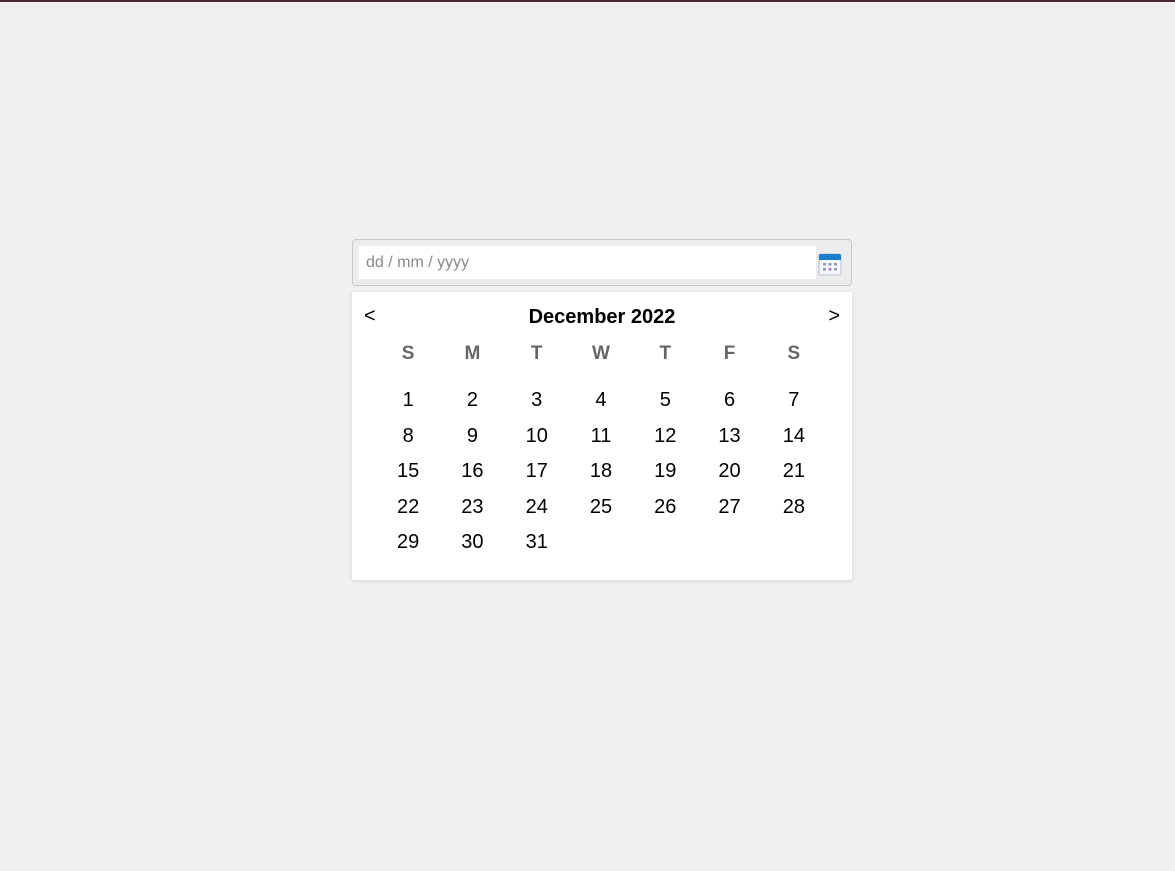 Image resolution: width=1175 pixels, height=871 pixels. What do you see at coordinates (665, 401) in the screenshot?
I see `day-cell: 5` at bounding box center [665, 401].